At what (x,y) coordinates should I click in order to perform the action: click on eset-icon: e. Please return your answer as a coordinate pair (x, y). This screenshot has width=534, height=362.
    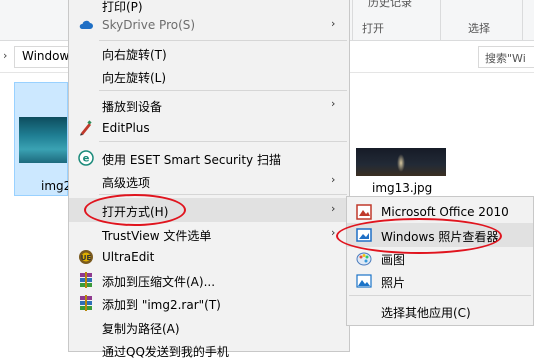
    Looking at the image, I should click on (86, 158).